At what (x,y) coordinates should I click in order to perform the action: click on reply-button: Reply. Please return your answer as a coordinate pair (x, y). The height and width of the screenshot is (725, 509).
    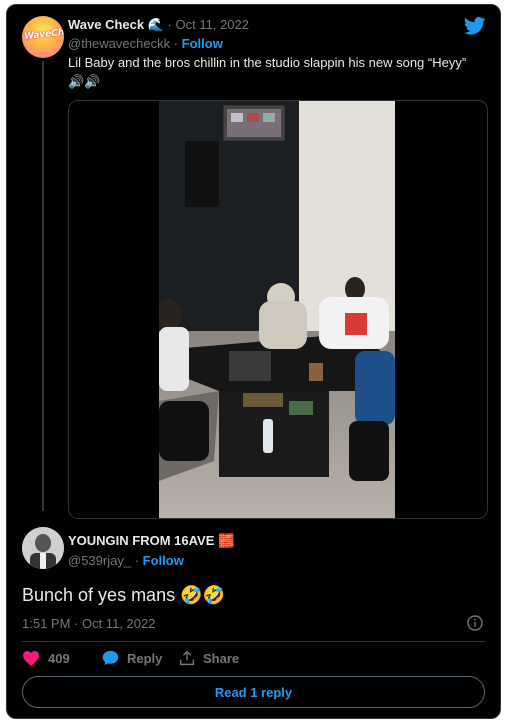
    Looking at the image, I should click on (132, 658).